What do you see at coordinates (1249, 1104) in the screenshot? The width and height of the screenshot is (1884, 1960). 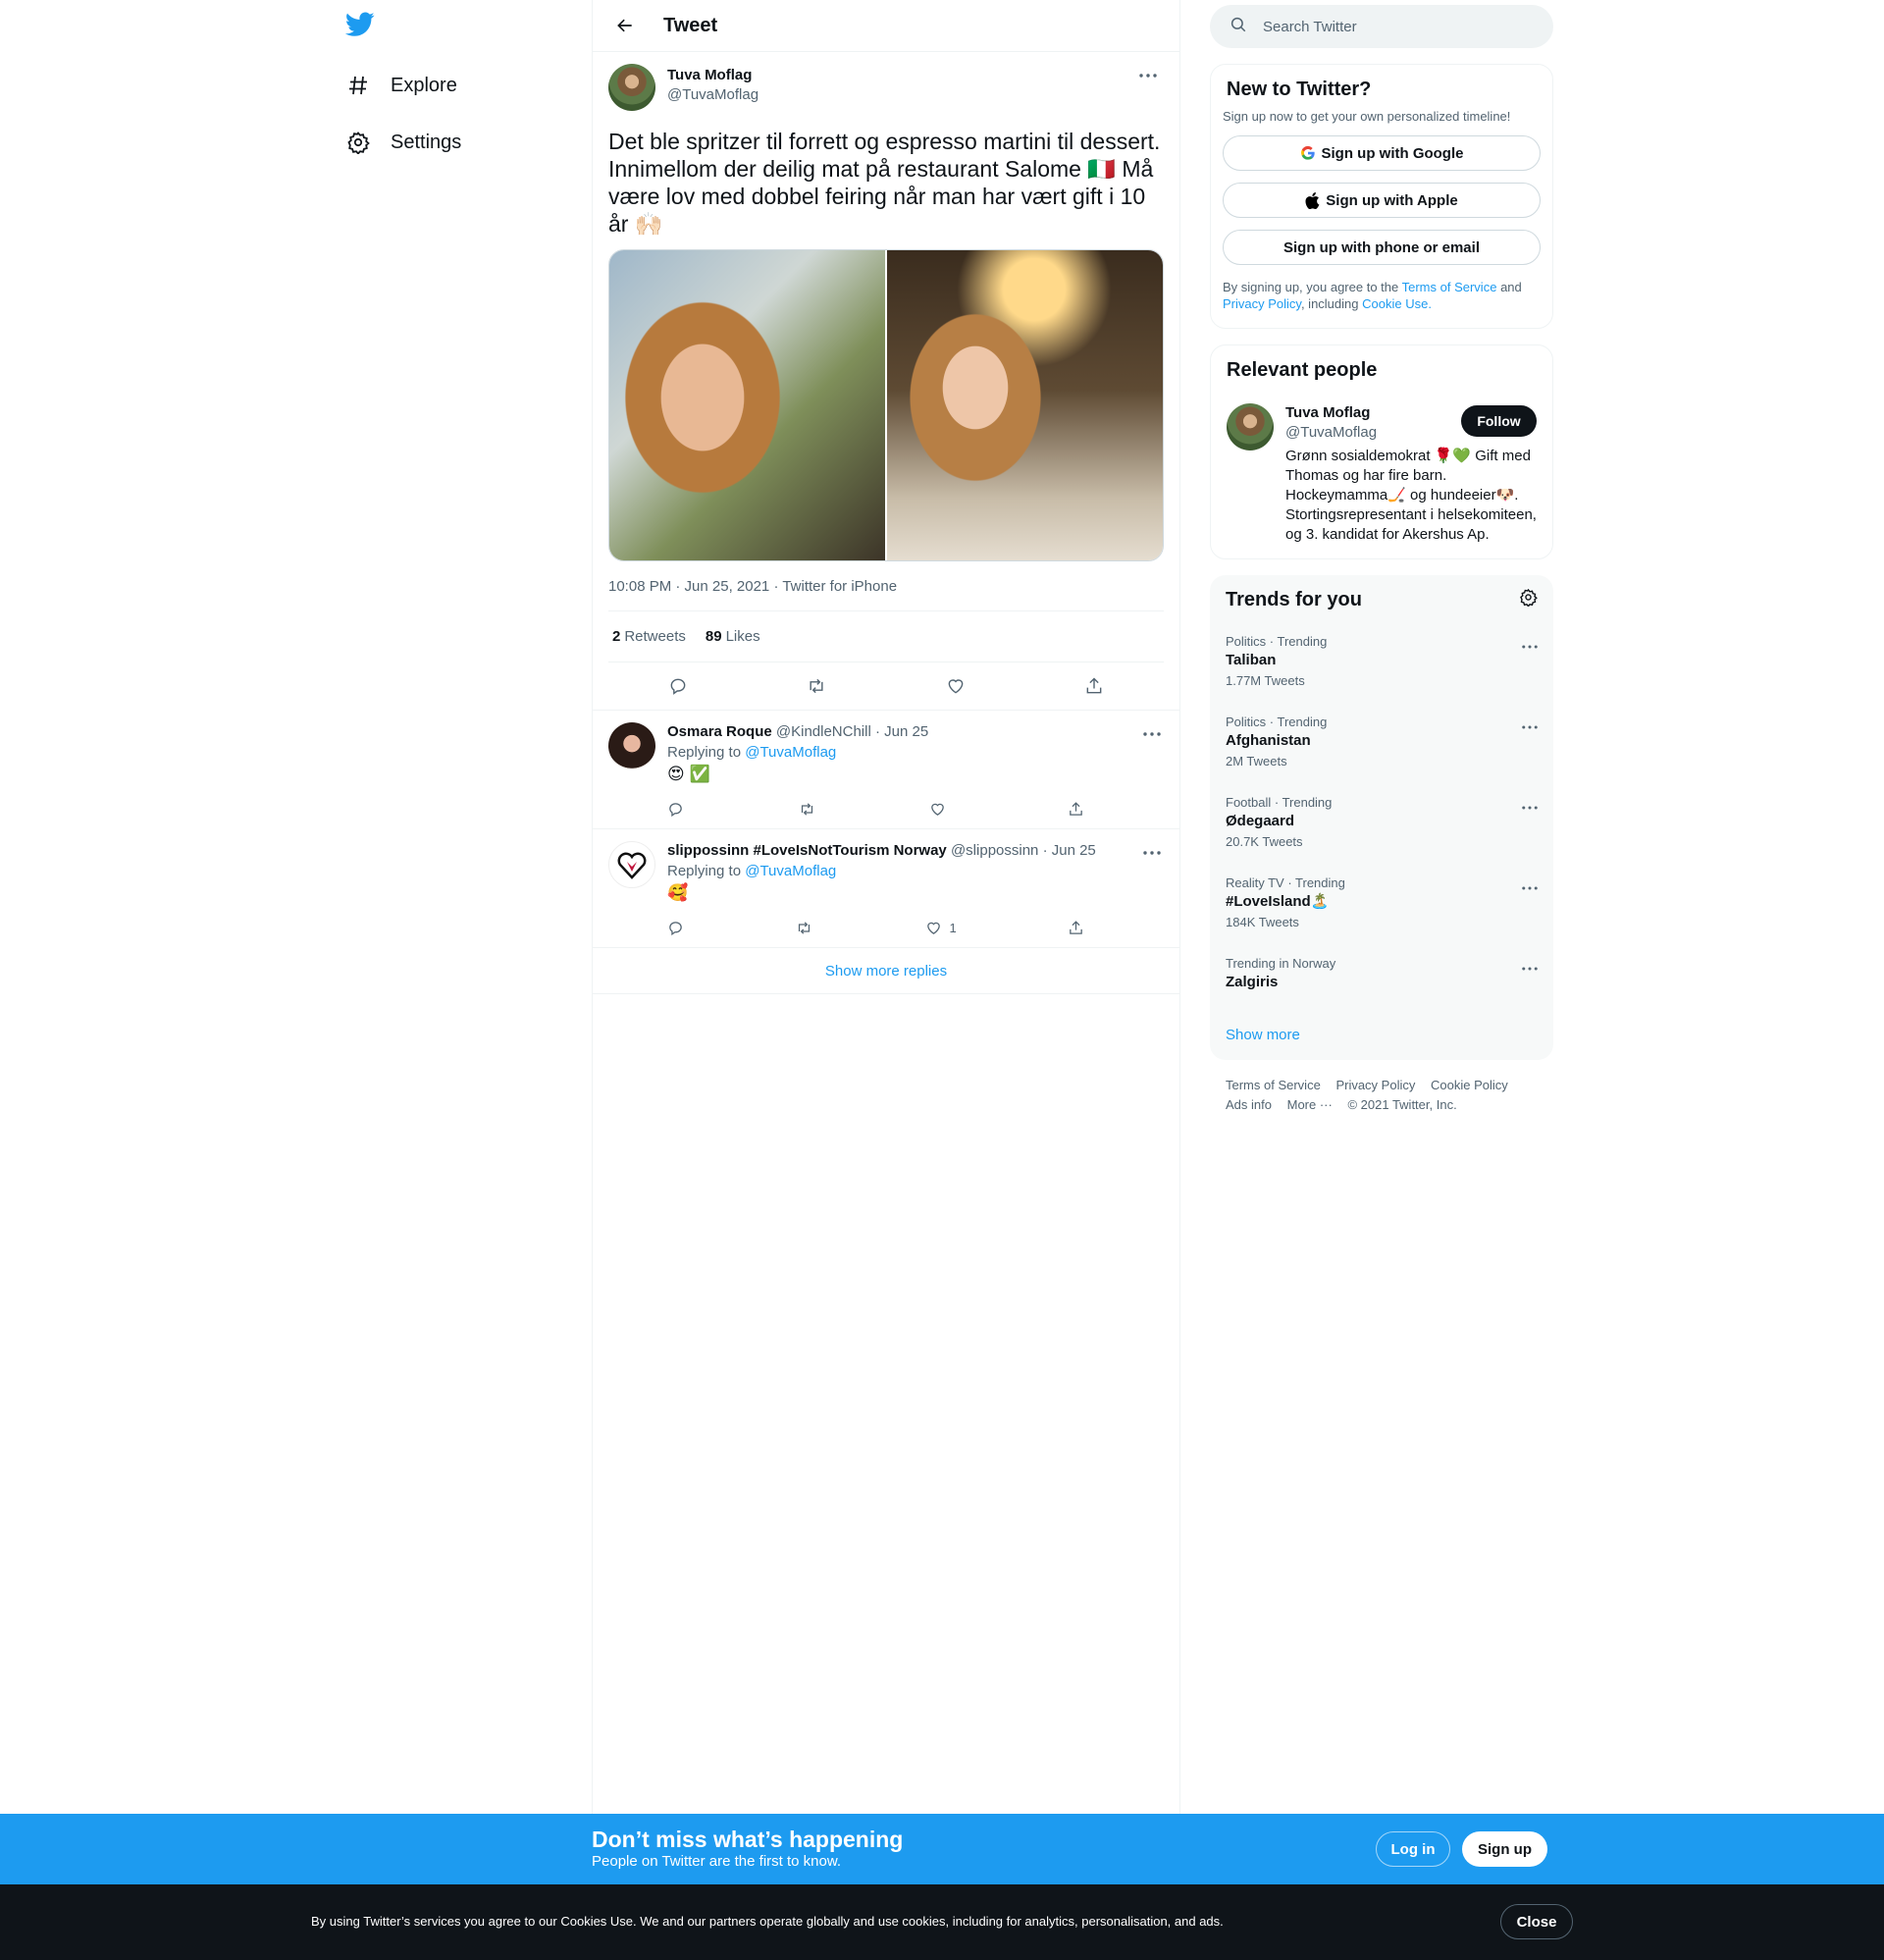 I see `footer-ads-link: Ads info` at bounding box center [1249, 1104].